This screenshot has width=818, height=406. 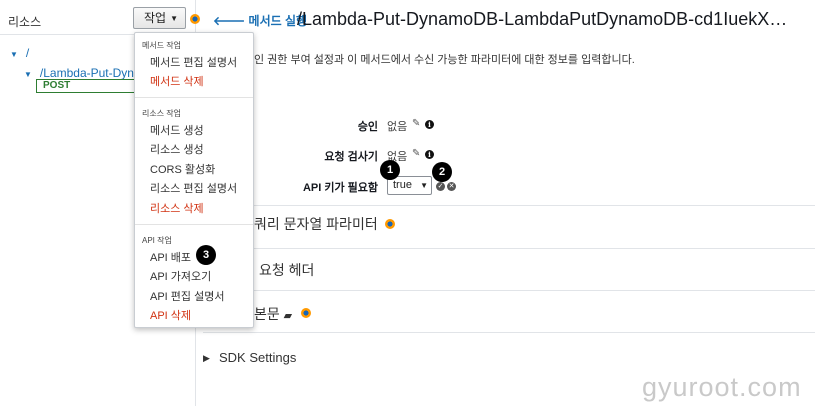 I want to click on section-title-headers: 요청 헤더, so click(x=287, y=270).